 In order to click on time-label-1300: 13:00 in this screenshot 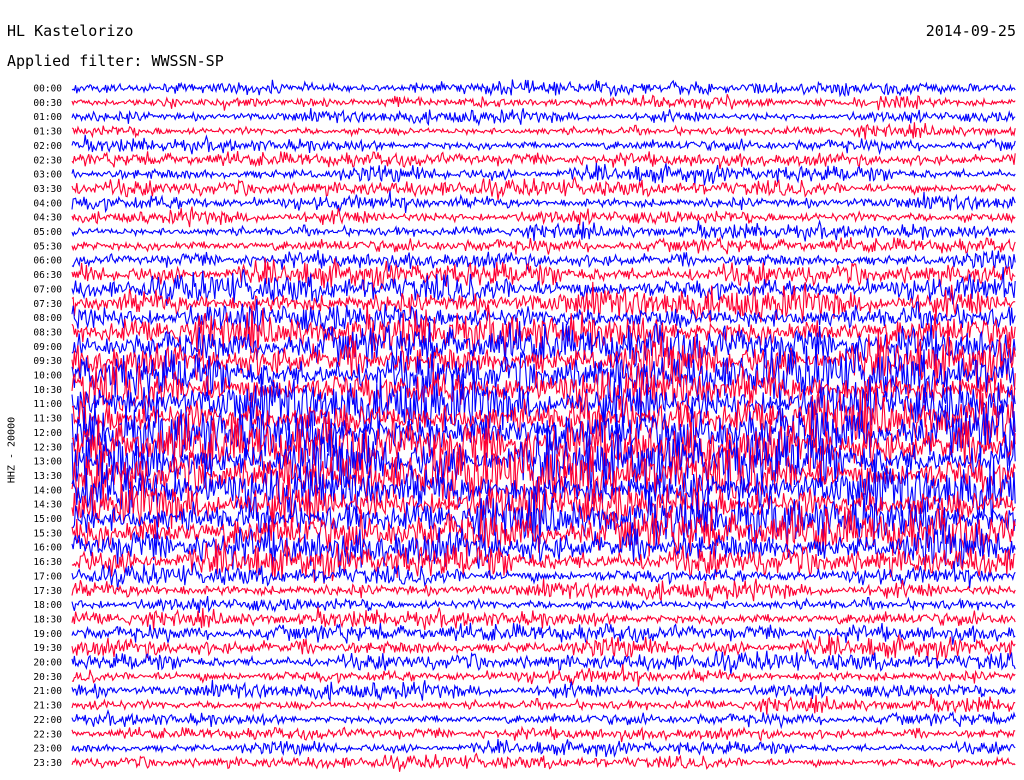, I will do `click(47, 462)`.